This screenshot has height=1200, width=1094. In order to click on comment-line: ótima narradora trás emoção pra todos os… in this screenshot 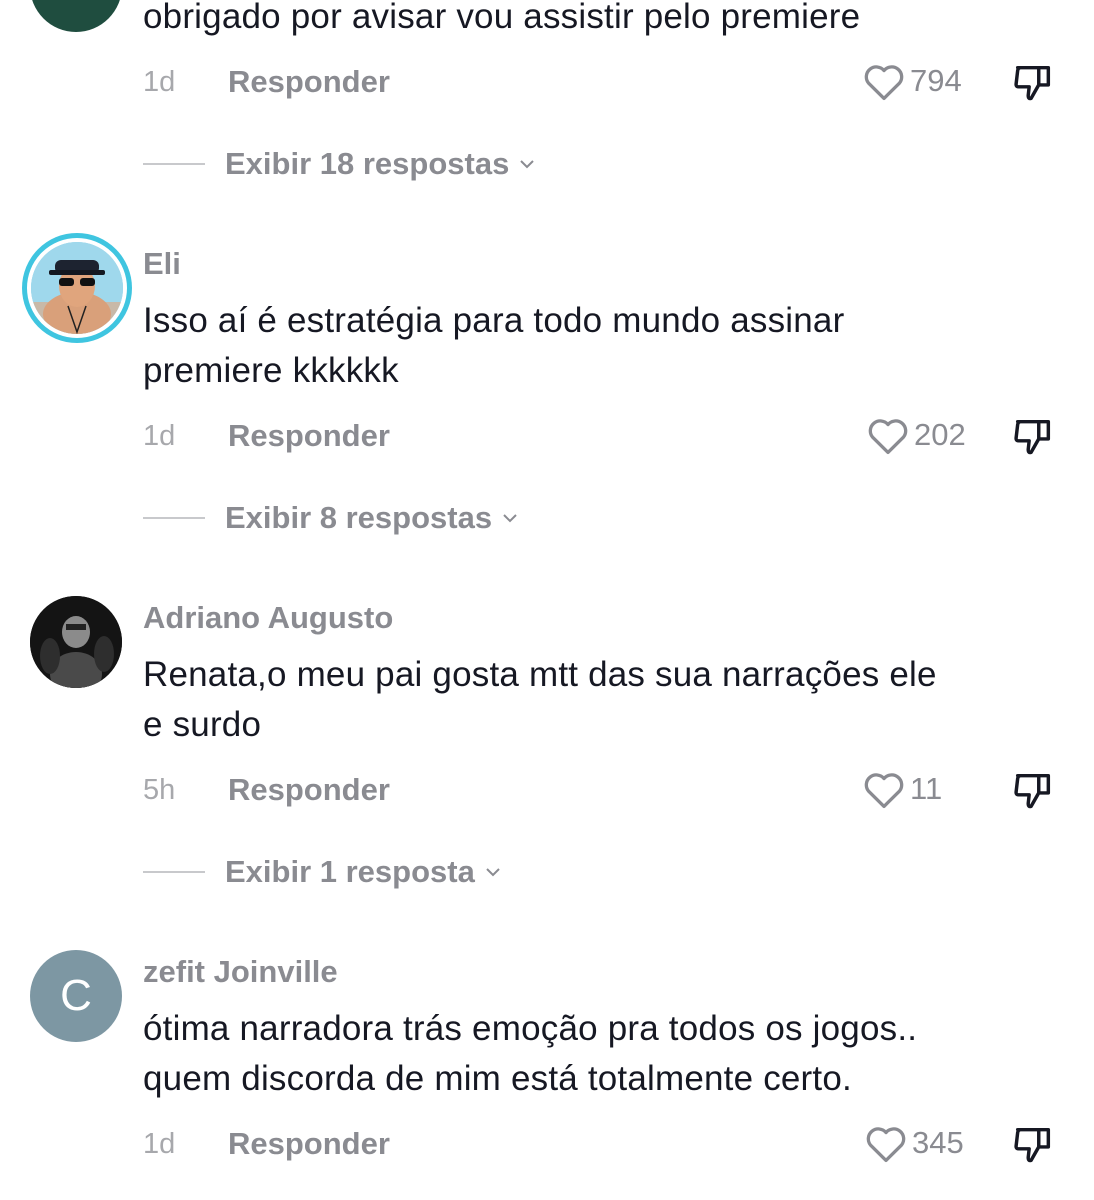, I will do `click(530, 1028)`.